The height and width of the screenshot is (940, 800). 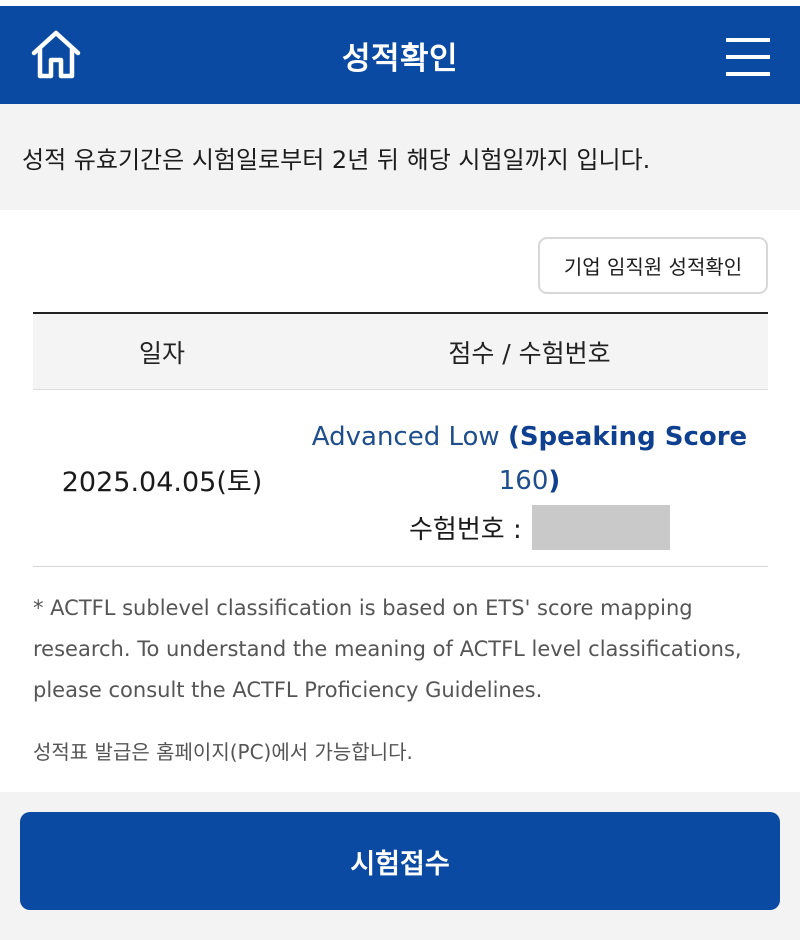 I want to click on validity-notice-text: 성적 유효기간은 시험일로부터 2년 뒤 해당 시험일까지 입니다., so click(x=336, y=159).